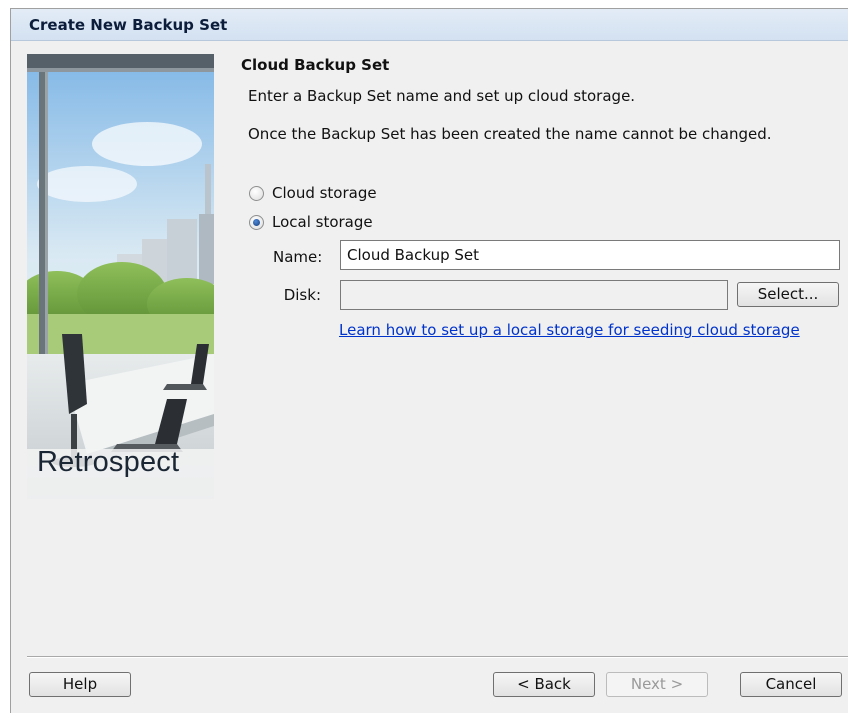  I want to click on help-button: Help, so click(80, 684).